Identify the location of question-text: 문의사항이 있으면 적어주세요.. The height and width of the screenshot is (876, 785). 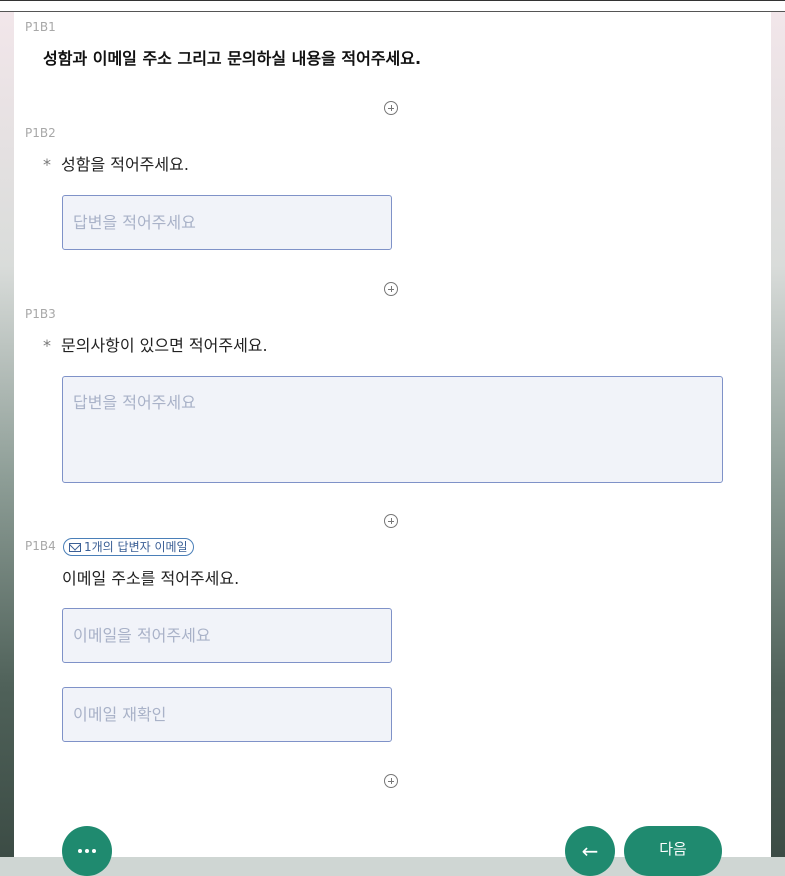
(164, 345).